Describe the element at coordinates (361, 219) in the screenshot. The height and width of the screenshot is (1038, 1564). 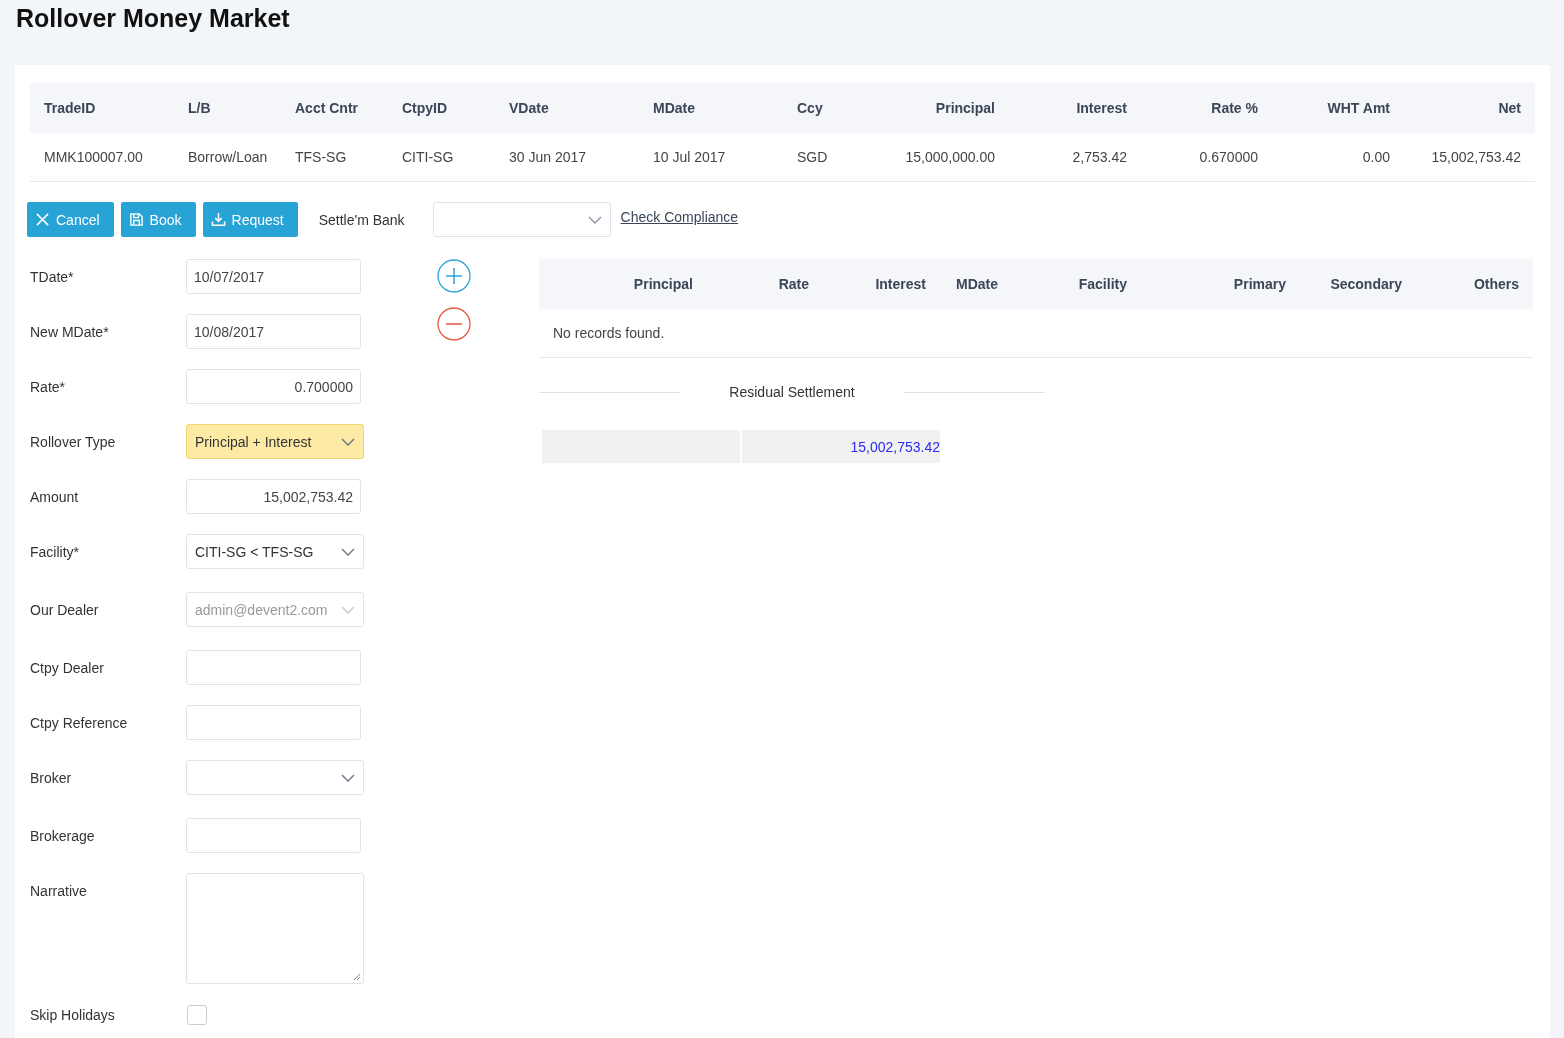
I see `field-label: Settle'm Bank` at that location.